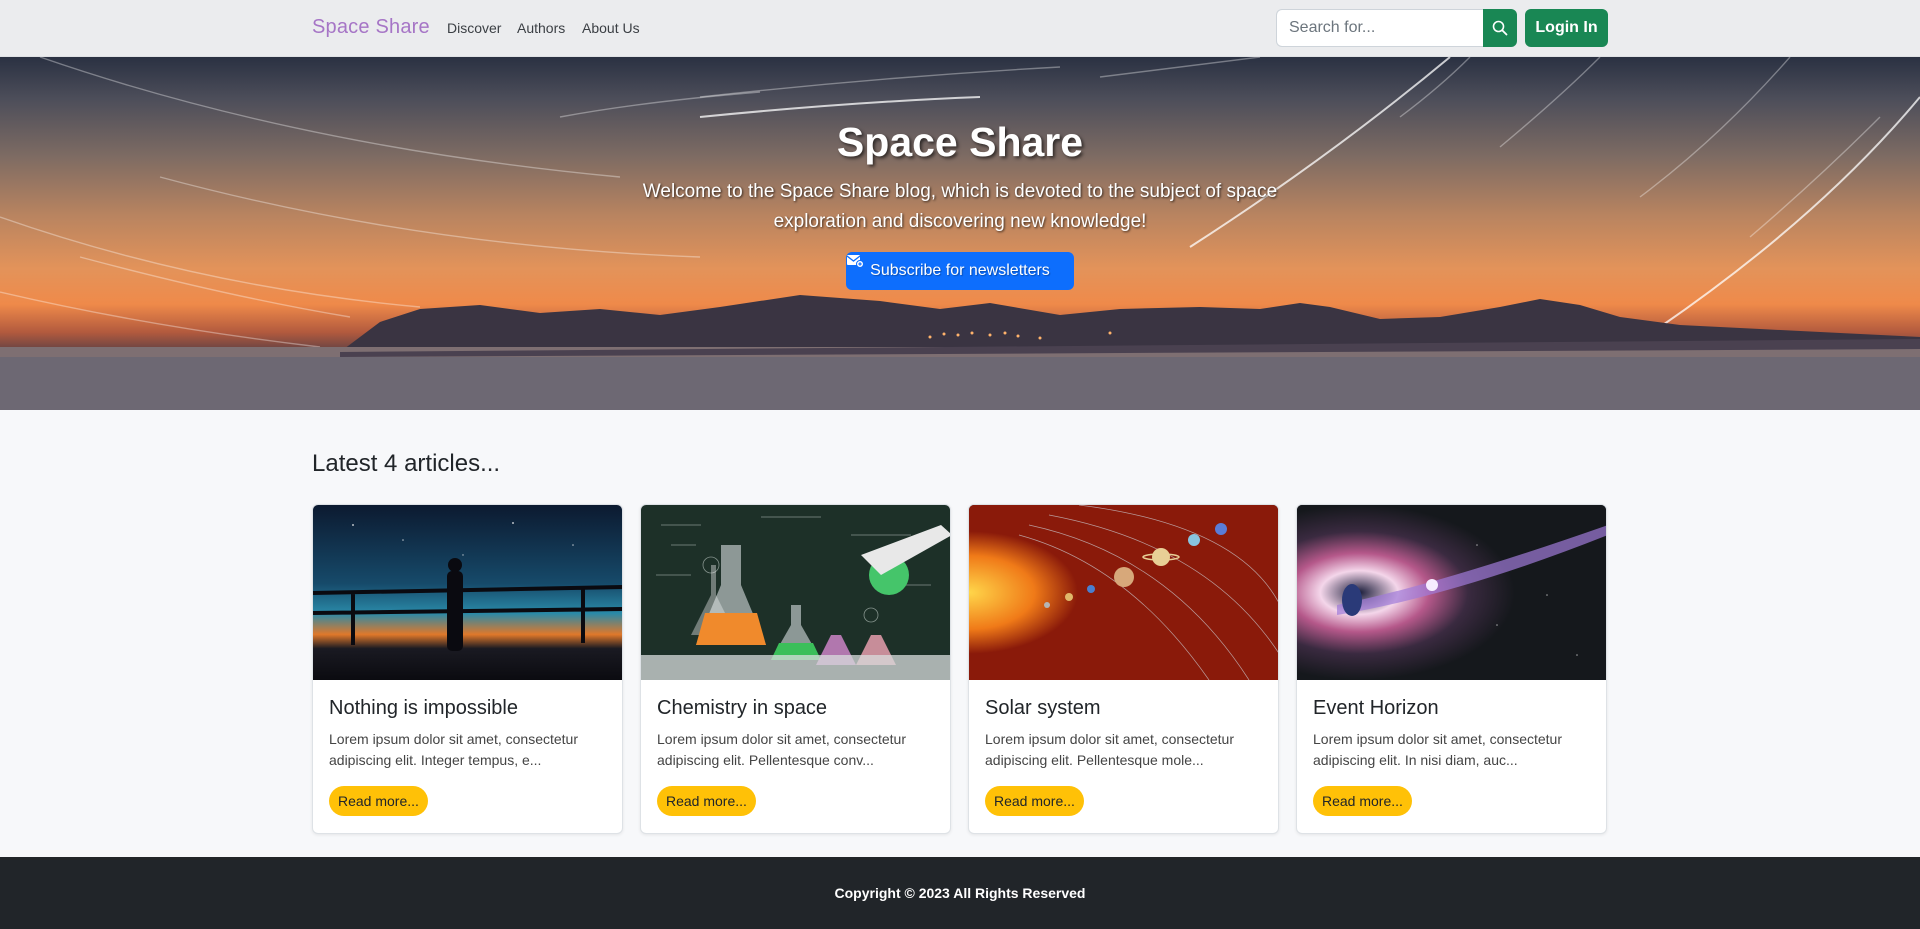 The width and height of the screenshot is (1920, 929). Describe the element at coordinates (467, 592) in the screenshot. I see `article-image-person-under-stars` at that location.